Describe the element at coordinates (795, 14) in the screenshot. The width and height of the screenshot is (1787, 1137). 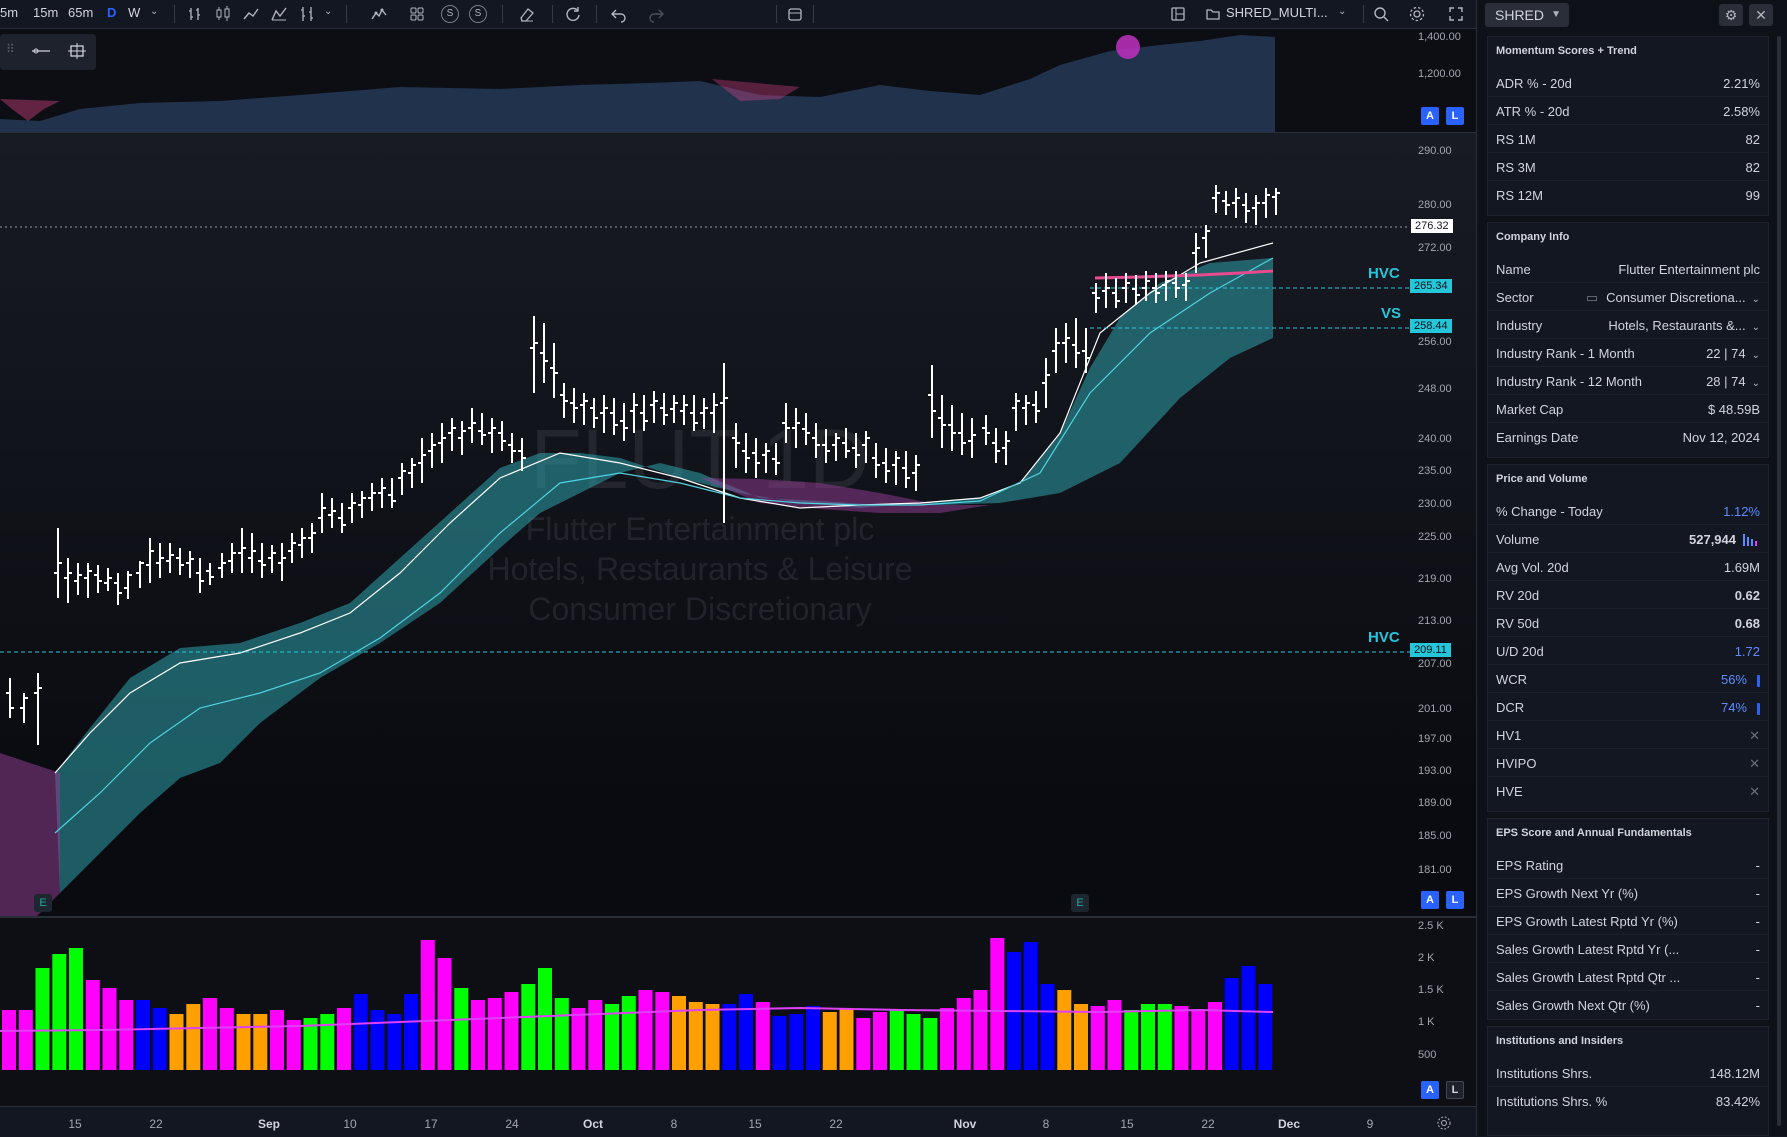
I see `calendar-icon` at that location.